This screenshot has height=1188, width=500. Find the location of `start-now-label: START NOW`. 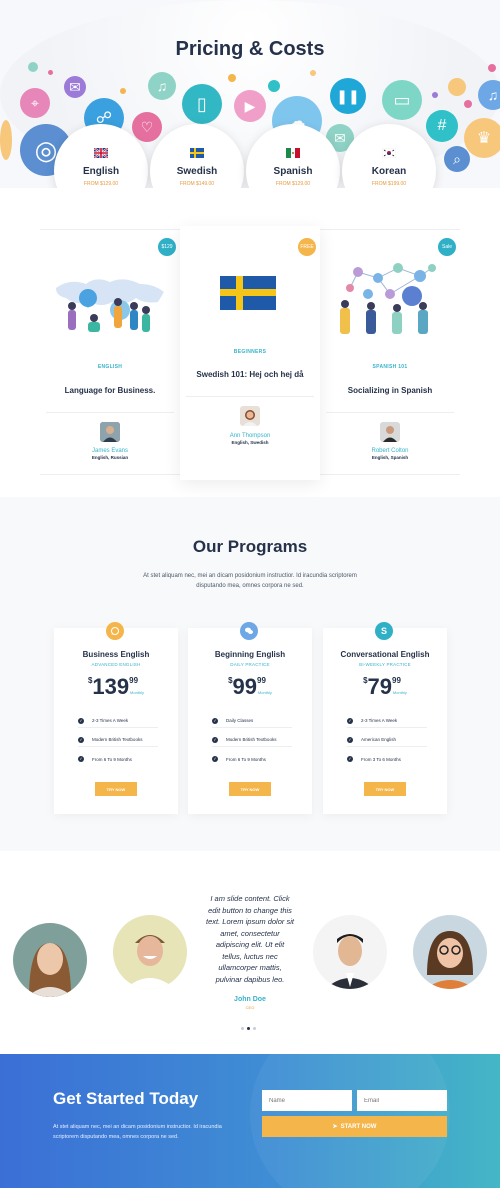

start-now-label: START NOW is located at coordinates (358, 1126).